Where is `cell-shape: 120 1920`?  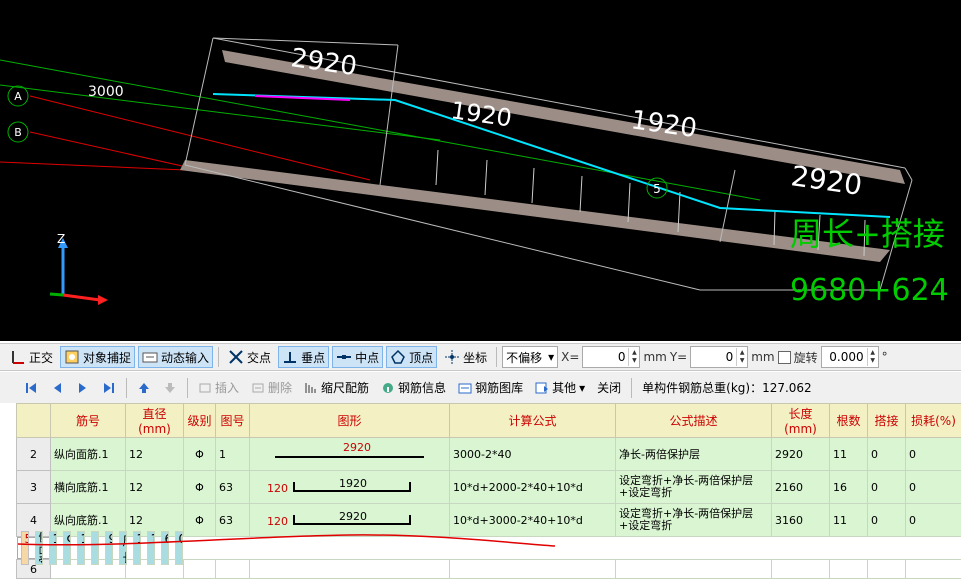
cell-shape: 120 1920 is located at coordinates (350, 487).